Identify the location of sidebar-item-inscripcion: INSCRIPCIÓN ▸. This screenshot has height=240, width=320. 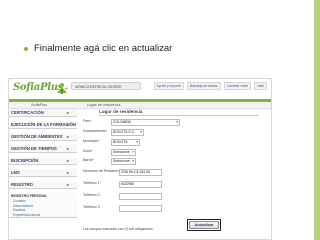
(43, 161).